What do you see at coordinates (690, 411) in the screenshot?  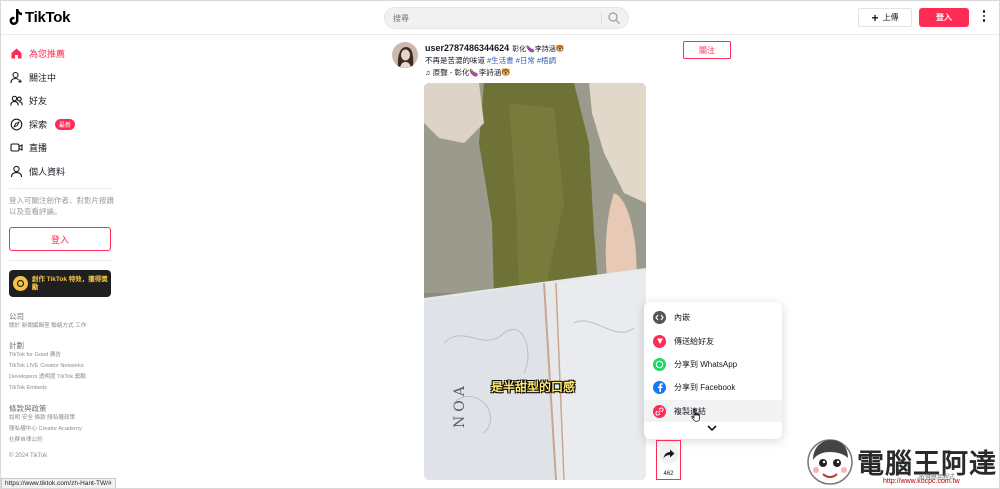 I see `share-item-label: 複製連結` at bounding box center [690, 411].